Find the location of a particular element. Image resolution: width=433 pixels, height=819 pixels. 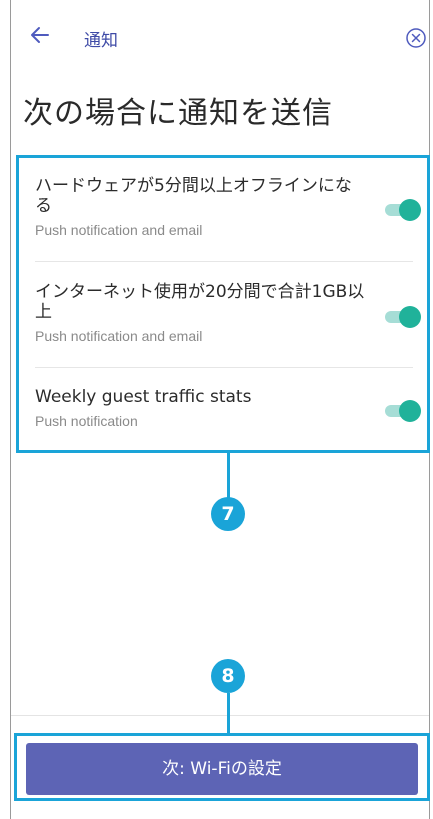

arrow-left-icon is located at coordinates (41, 36).